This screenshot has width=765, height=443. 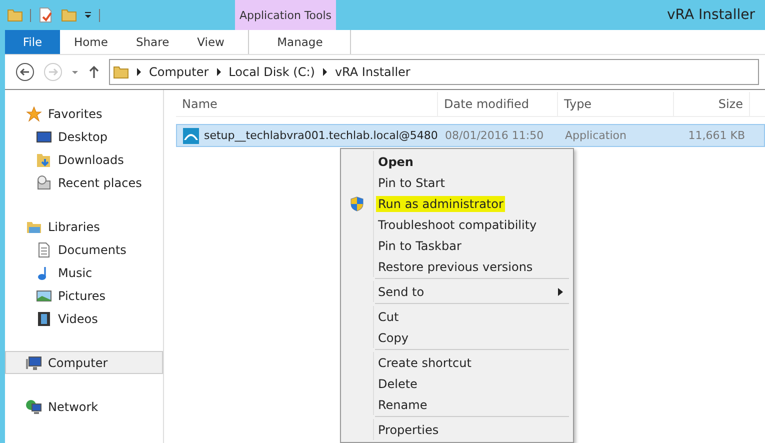 What do you see at coordinates (455, 266) in the screenshot?
I see `menu-item: Restore previous versions` at bounding box center [455, 266].